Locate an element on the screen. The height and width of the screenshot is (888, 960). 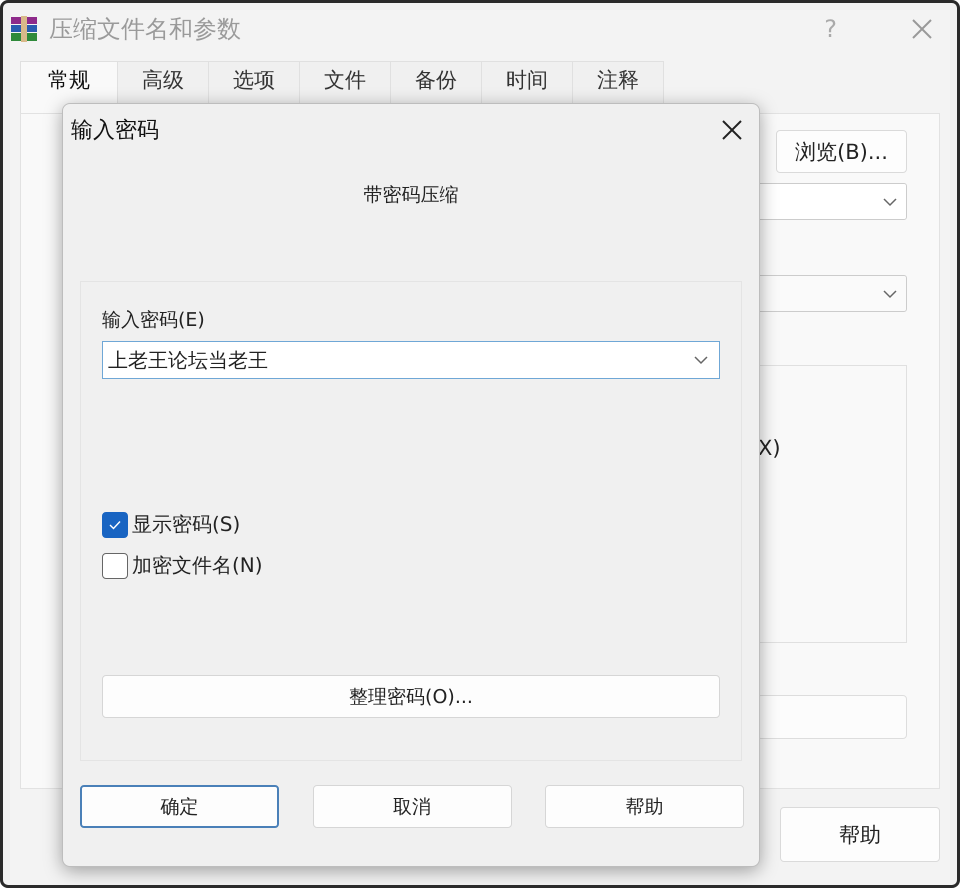
dialog-title: 输入密码 is located at coordinates (115, 131).